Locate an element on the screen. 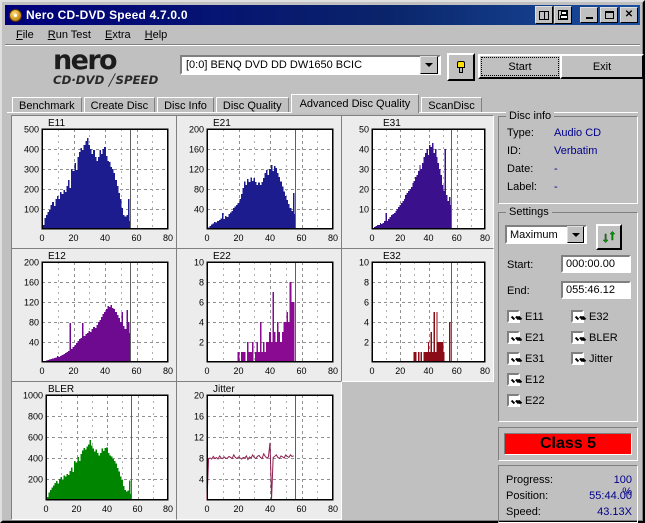 The height and width of the screenshot is (523, 645). status-position-key: Position: is located at coordinates (527, 496).